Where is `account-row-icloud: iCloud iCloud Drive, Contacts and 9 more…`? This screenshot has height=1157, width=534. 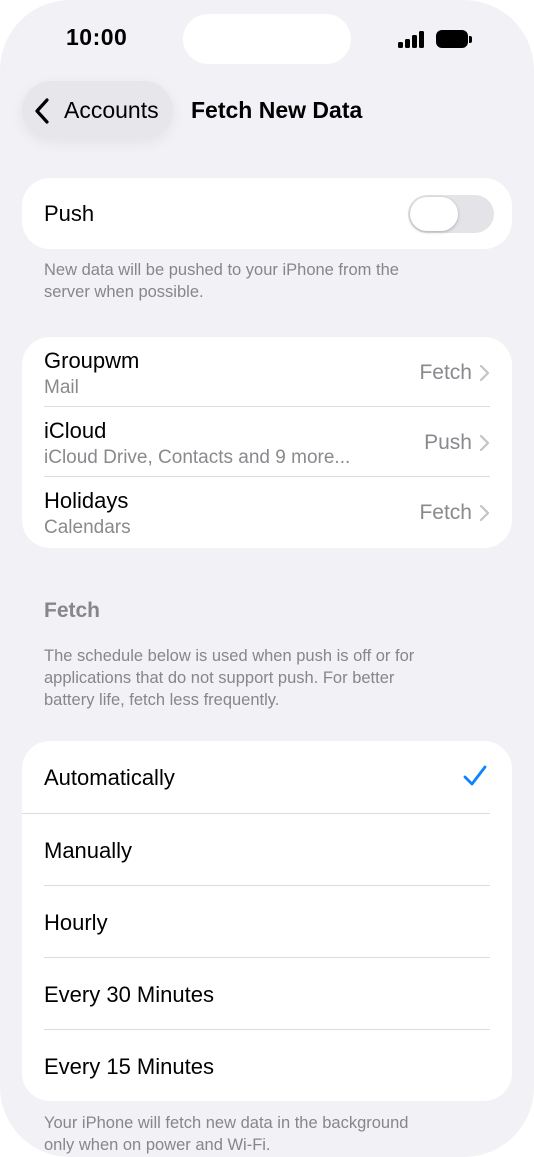 account-row-icloud: iCloud iCloud Drive, Contacts and 9 more… is located at coordinates (267, 442).